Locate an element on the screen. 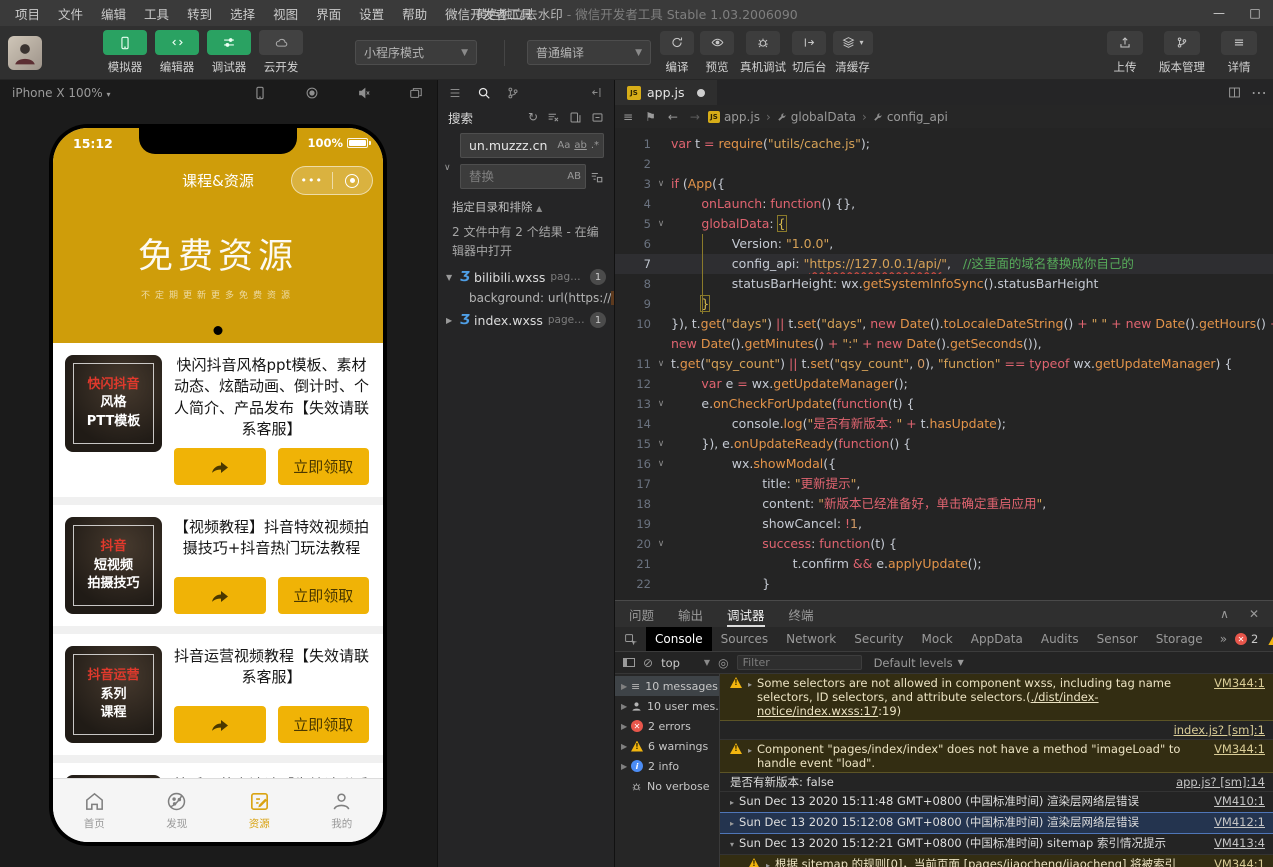 The image size is (1273, 867). menu-item-帮助: 帮助 is located at coordinates (414, 13).